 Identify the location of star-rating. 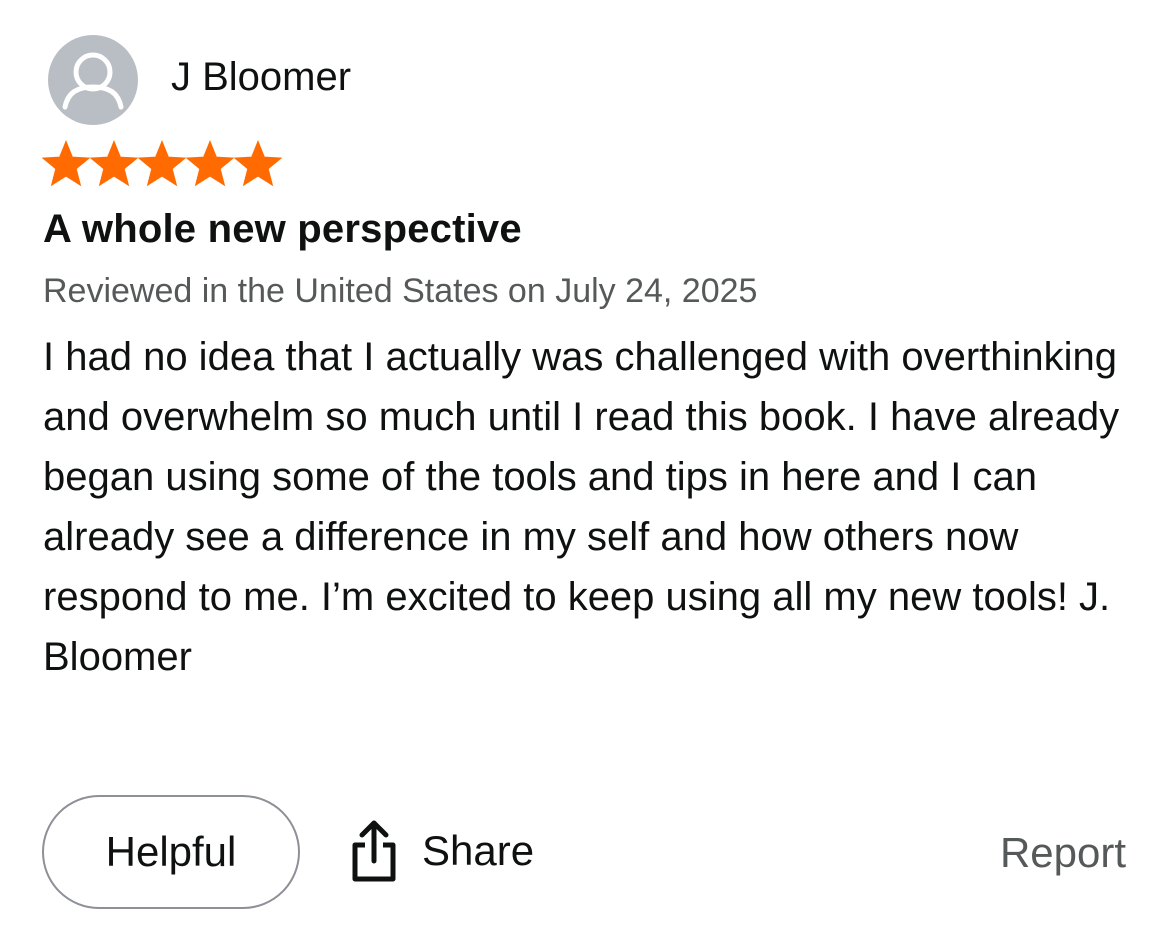
(162, 164).